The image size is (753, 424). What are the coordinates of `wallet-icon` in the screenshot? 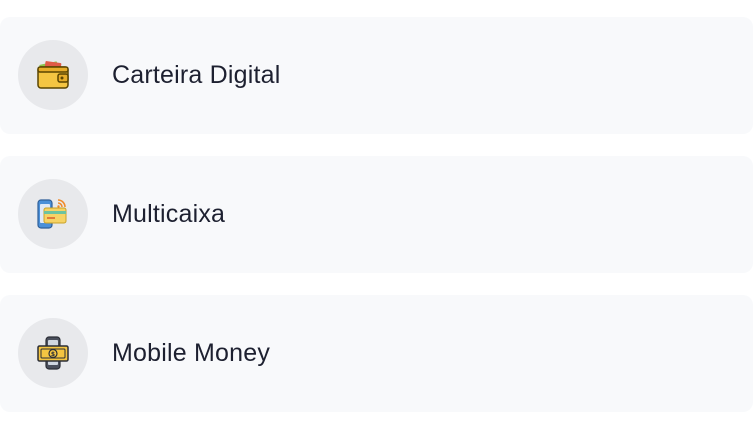 It's located at (53, 75).